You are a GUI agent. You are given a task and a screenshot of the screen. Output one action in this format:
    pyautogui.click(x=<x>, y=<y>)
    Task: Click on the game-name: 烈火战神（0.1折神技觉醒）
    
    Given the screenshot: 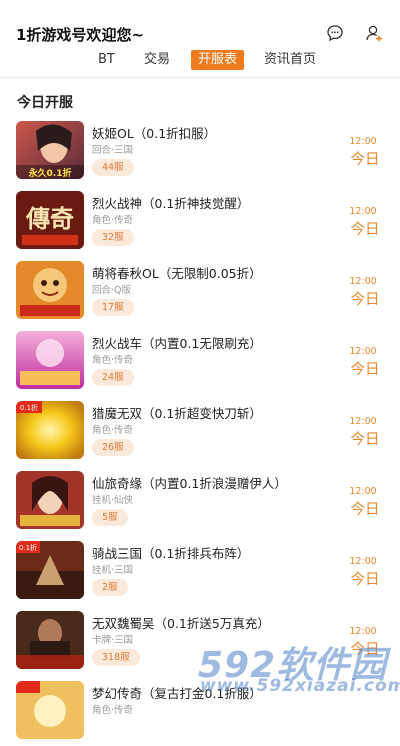 What is the action you would take?
    pyautogui.click(x=171, y=203)
    